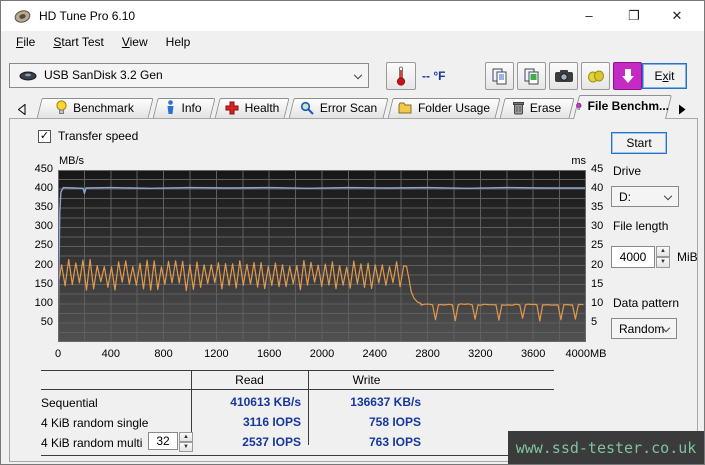 The height and width of the screenshot is (465, 705). Describe the element at coordinates (58, 354) in the screenshot. I see `axis-tick-label: 0` at that location.